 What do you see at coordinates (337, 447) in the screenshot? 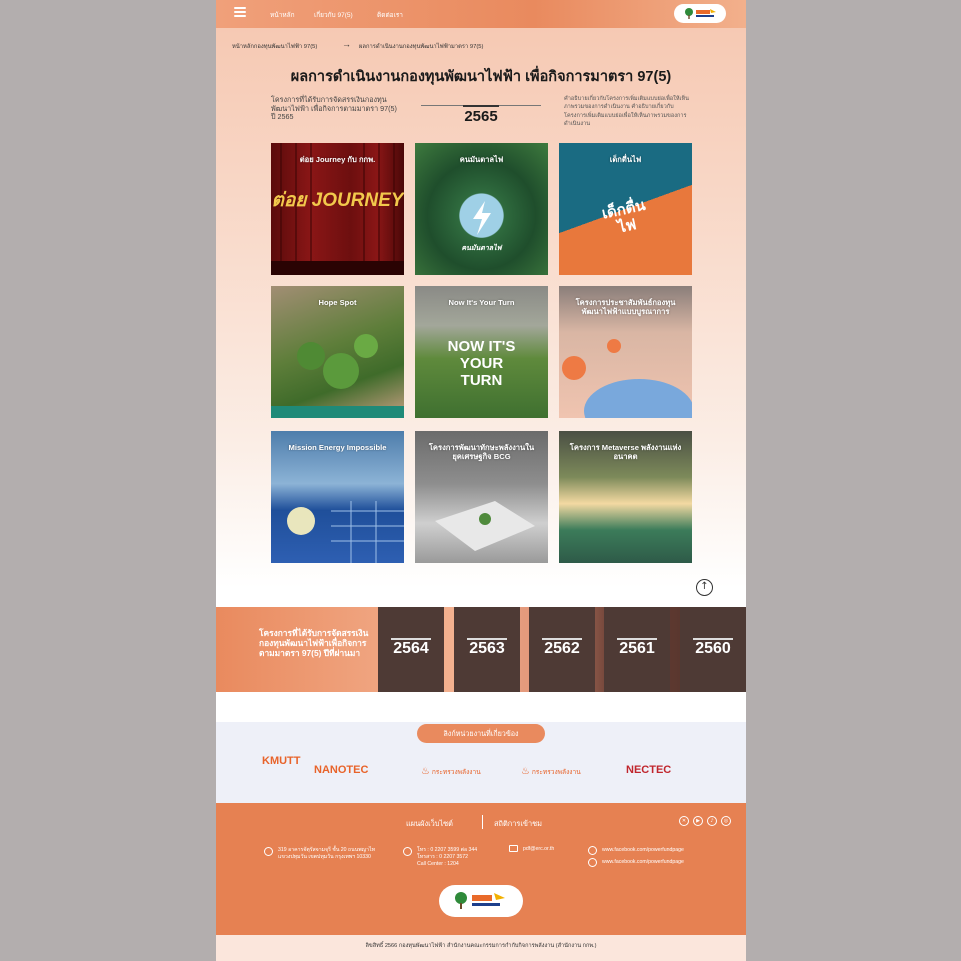
I see `project-title: Mission Energy Impossible` at bounding box center [337, 447].